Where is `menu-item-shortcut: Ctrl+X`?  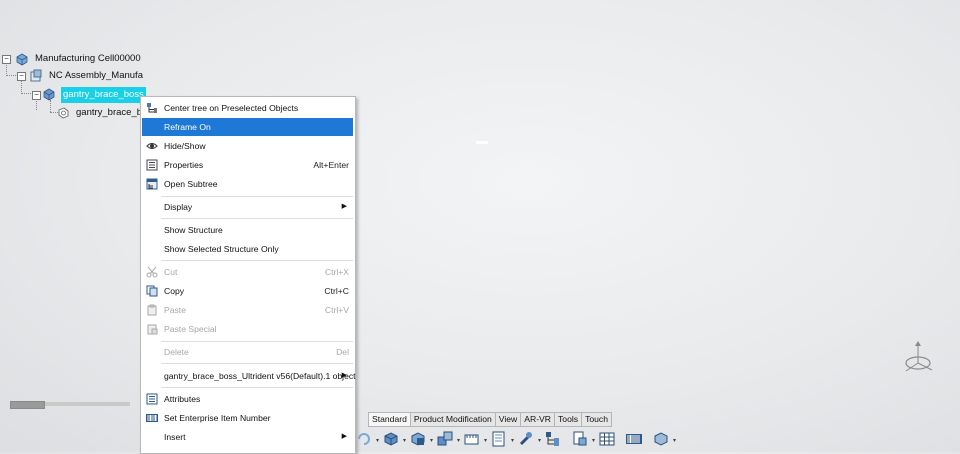
menu-item-shortcut: Ctrl+X is located at coordinates (336, 272).